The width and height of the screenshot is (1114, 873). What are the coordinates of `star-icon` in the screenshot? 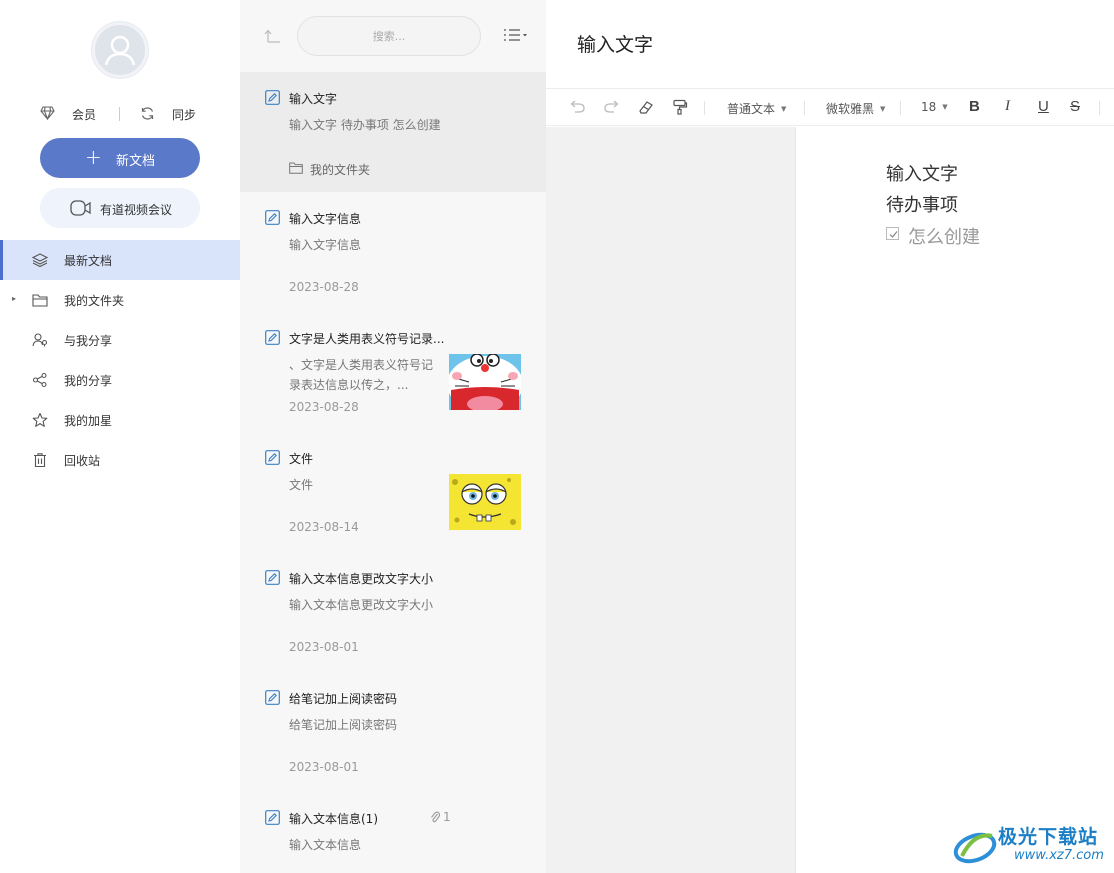 It's located at (40, 421).